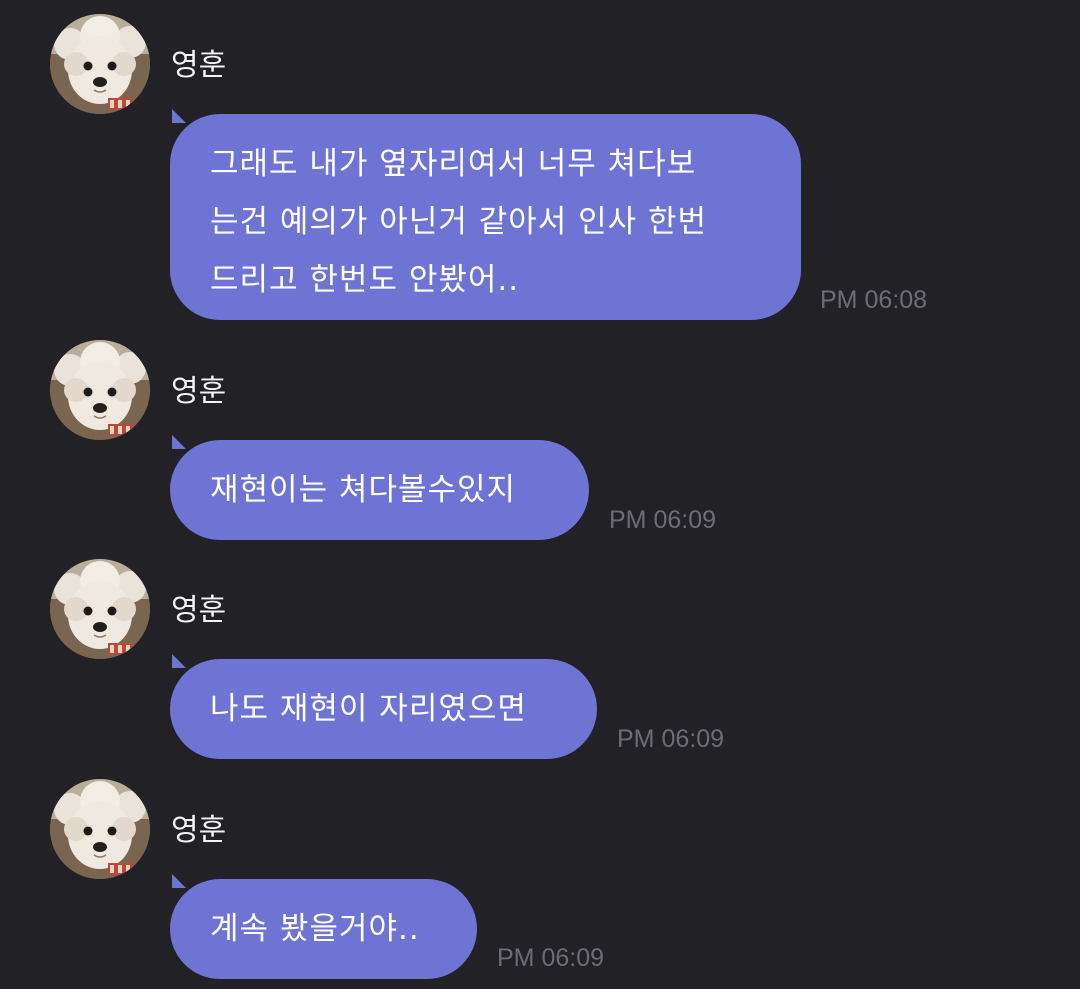  What do you see at coordinates (363, 490) in the screenshot?
I see `message-text-line: 재현이는 쳐다볼수있지` at bounding box center [363, 490].